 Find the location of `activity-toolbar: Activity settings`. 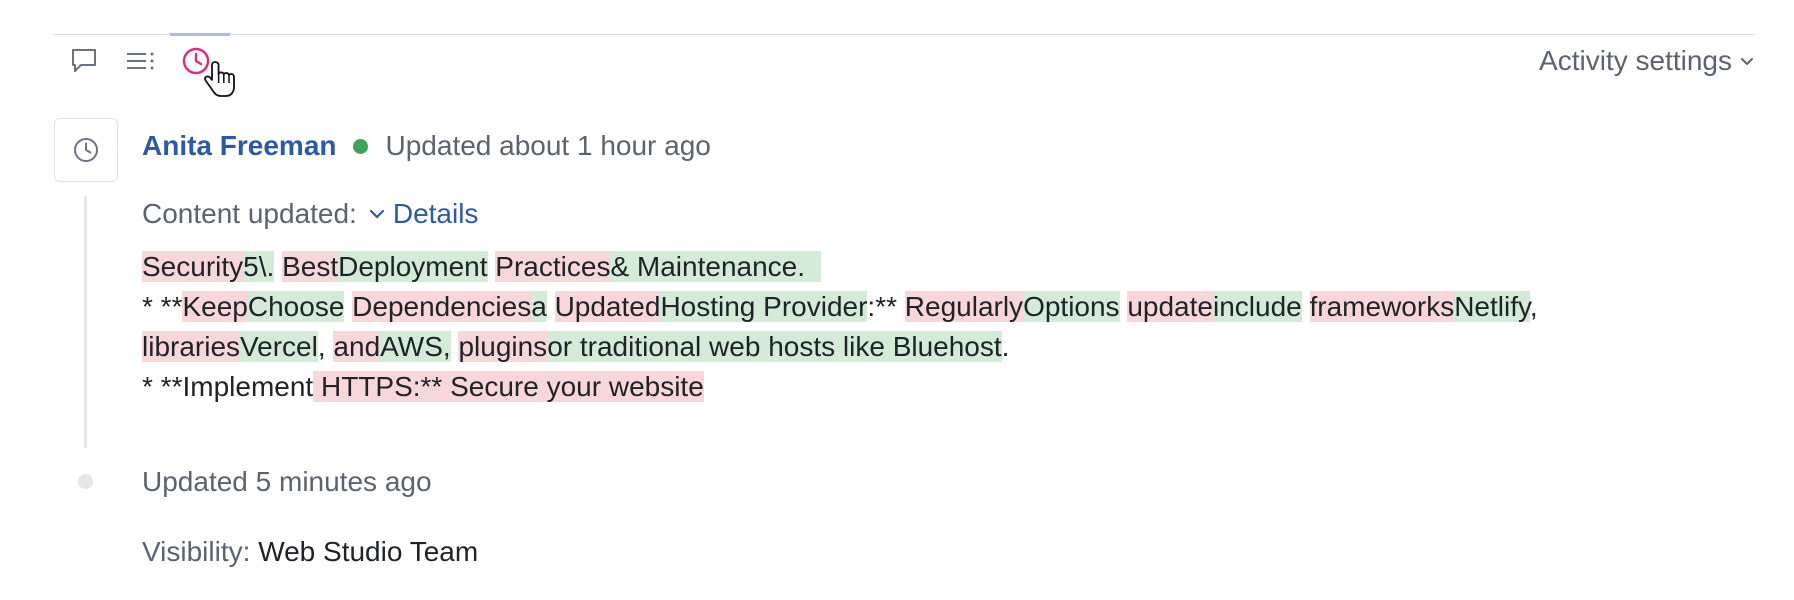

activity-toolbar: Activity settings is located at coordinates (904, 65).